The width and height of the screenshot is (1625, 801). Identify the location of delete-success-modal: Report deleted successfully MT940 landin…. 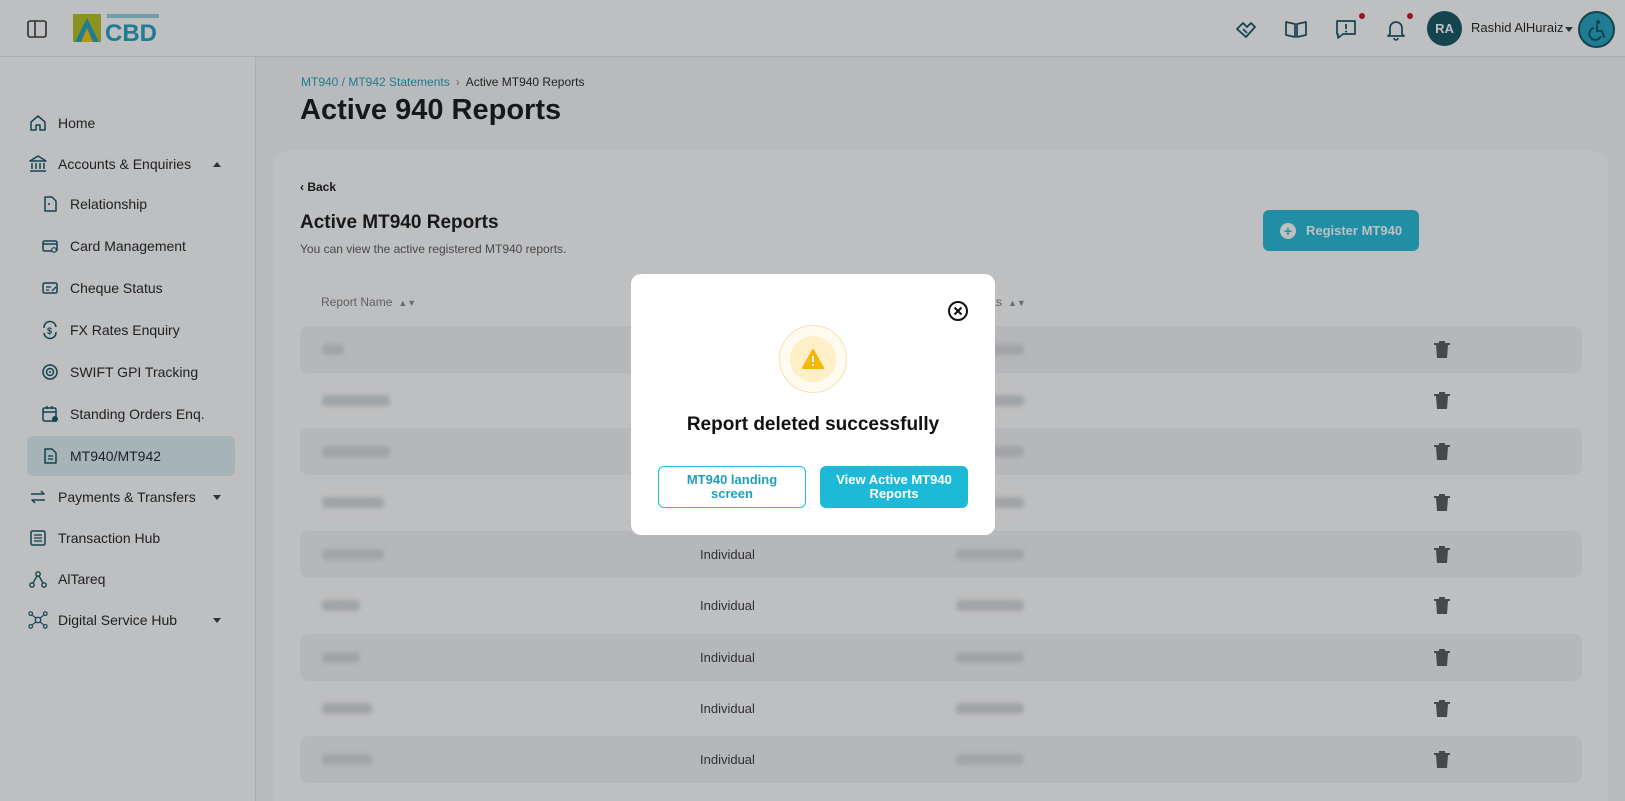
(813, 404).